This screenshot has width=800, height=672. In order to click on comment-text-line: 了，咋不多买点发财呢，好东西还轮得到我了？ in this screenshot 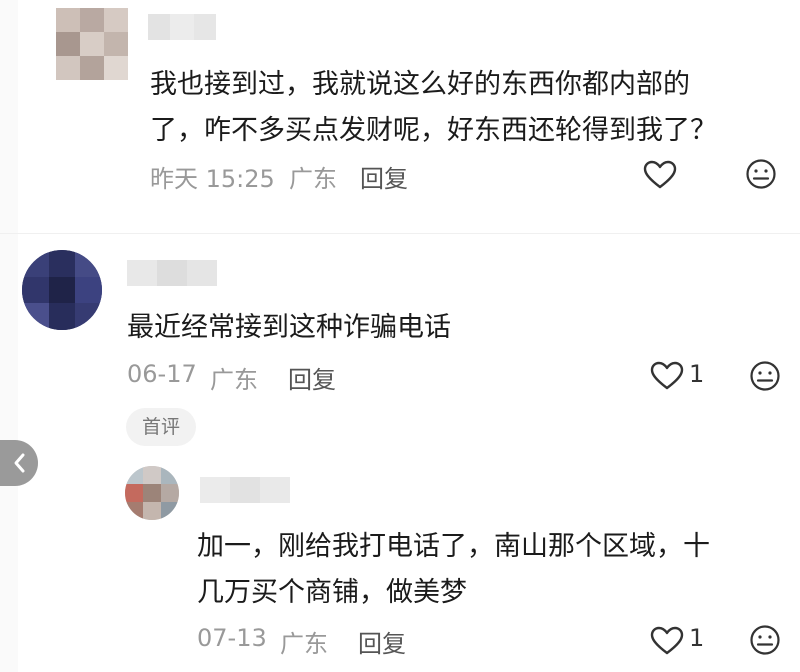, I will do `click(433, 130)`.